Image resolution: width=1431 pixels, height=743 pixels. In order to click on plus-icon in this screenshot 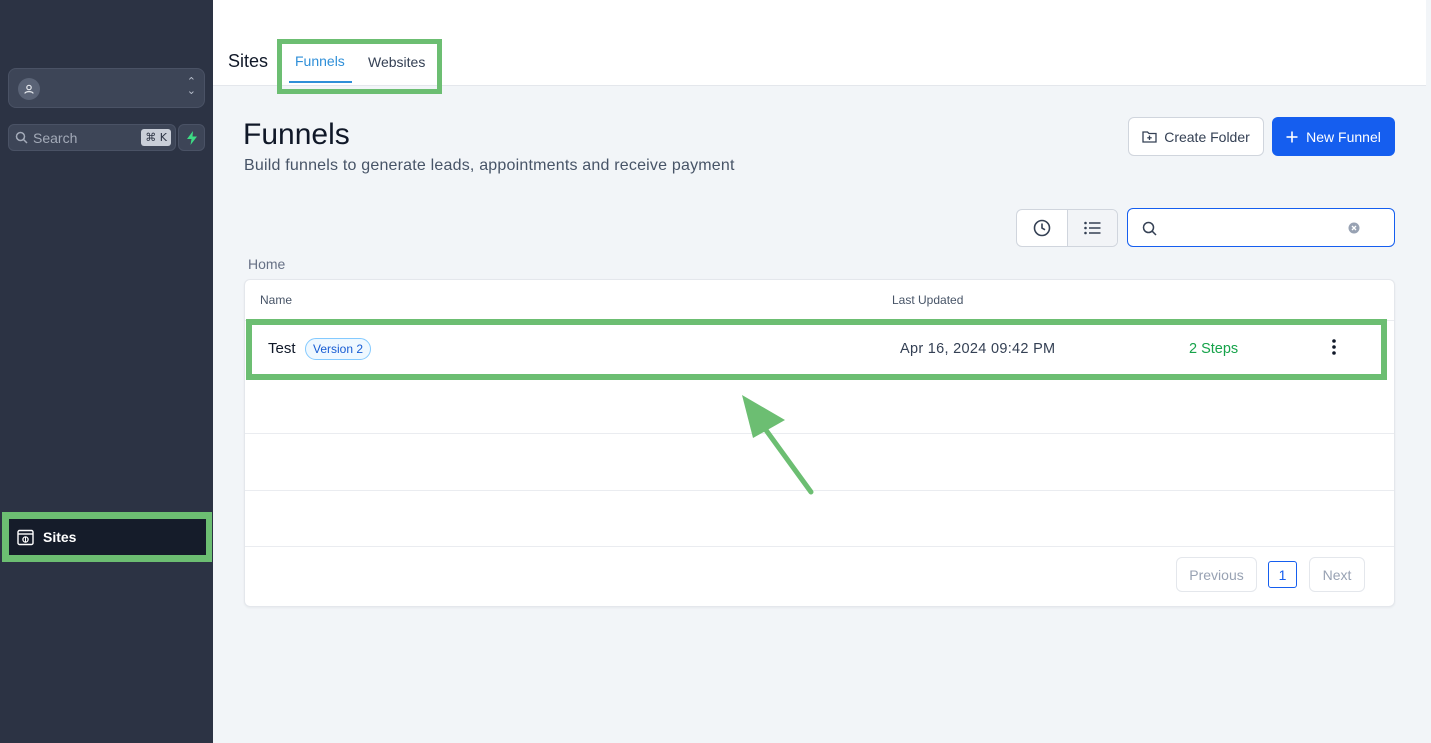, I will do `click(1292, 136)`.